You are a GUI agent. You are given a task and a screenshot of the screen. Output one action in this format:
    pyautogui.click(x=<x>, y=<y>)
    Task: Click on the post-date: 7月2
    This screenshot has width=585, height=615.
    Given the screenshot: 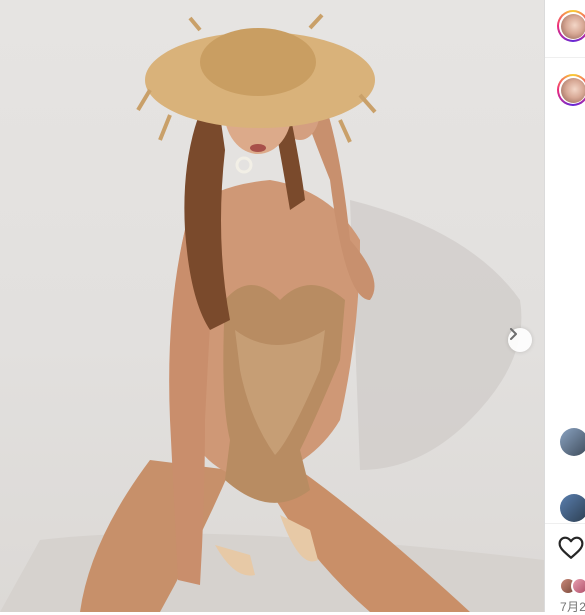 What is the action you would take?
    pyautogui.click(x=572, y=606)
    